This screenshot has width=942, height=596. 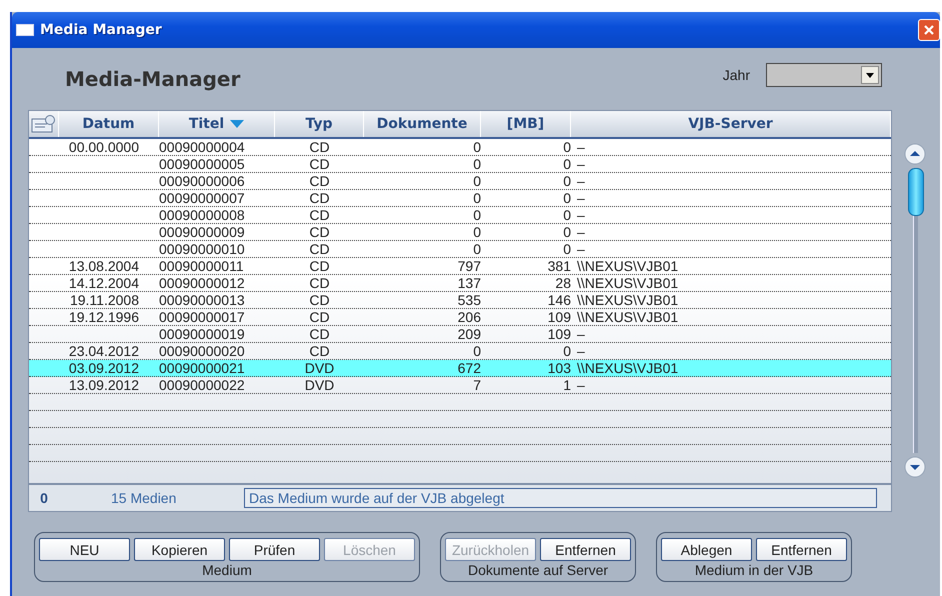 I want to click on table-cell: 23.04.2012, so click(x=103, y=351).